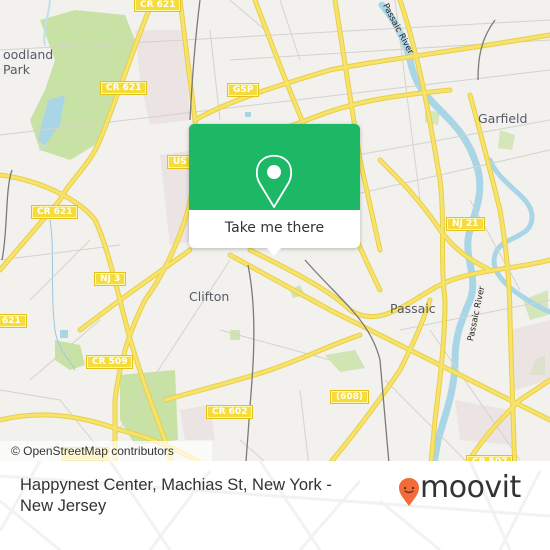 The width and height of the screenshot is (550, 550). I want to click on place-label-line: Park, so click(17, 69).